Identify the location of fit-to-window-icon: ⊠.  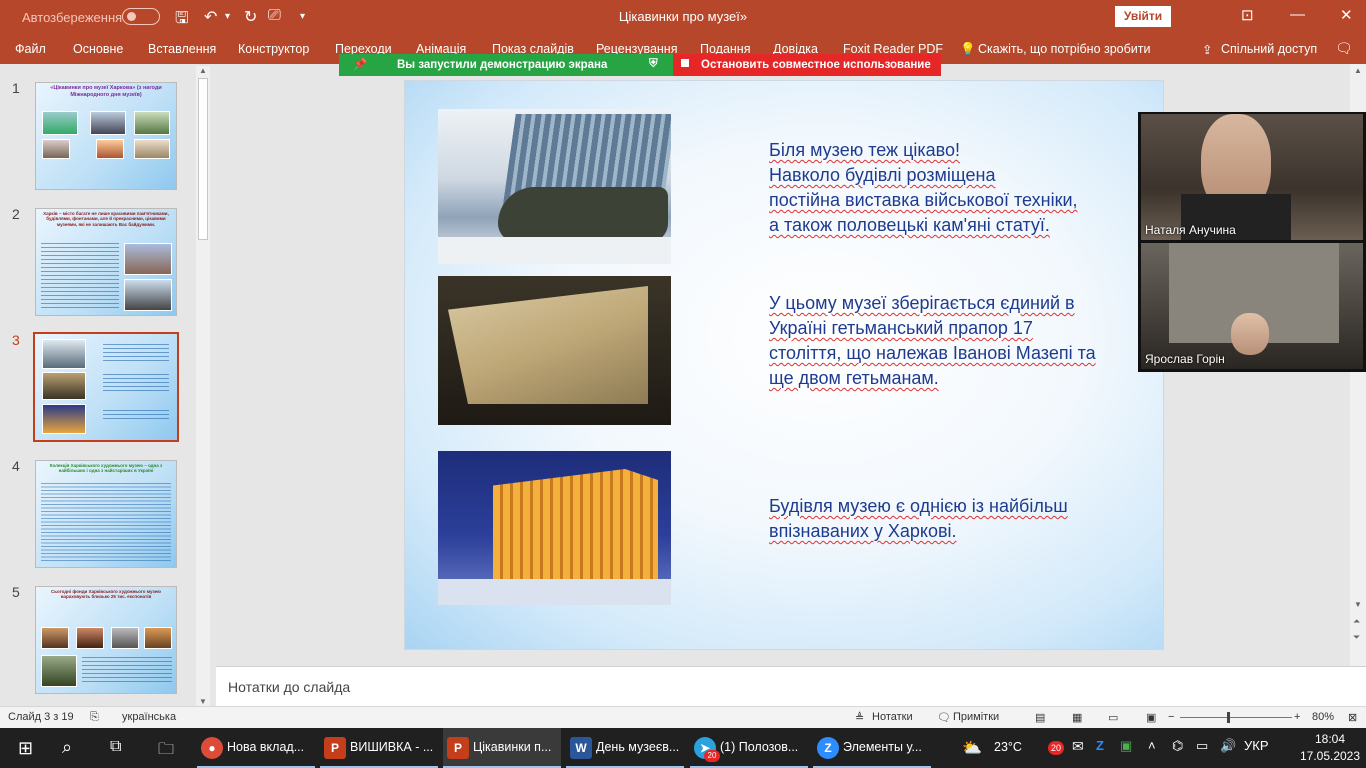
(1352, 717).